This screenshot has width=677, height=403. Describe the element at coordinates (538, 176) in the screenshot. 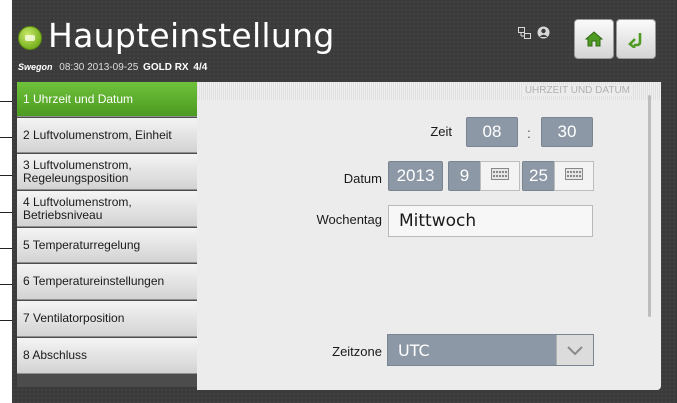

I see `day-field: 25` at that location.